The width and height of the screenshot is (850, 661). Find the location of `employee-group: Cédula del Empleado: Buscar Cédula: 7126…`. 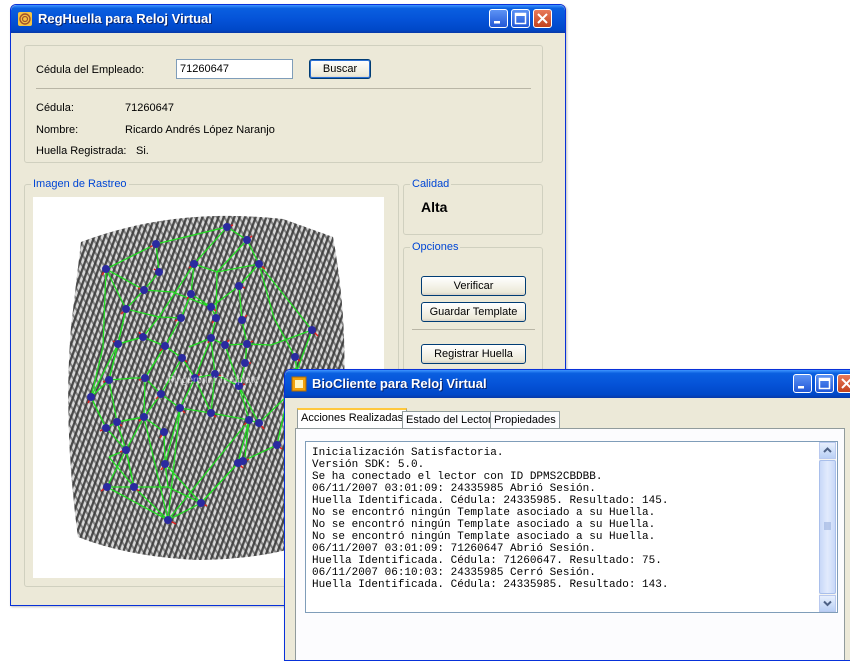

employee-group: Cédula del Empleado: Buscar Cédula: 7126… is located at coordinates (283, 104).